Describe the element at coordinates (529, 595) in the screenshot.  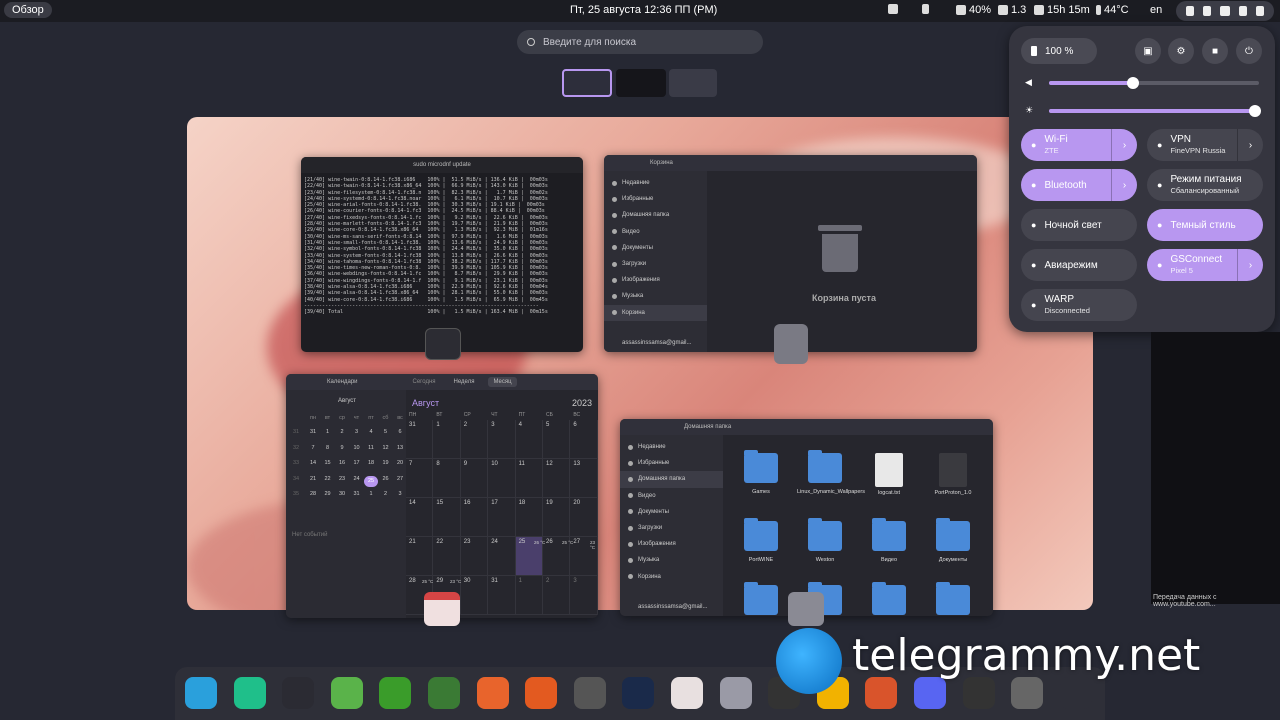
I see `month-day-cell: 1` at that location.